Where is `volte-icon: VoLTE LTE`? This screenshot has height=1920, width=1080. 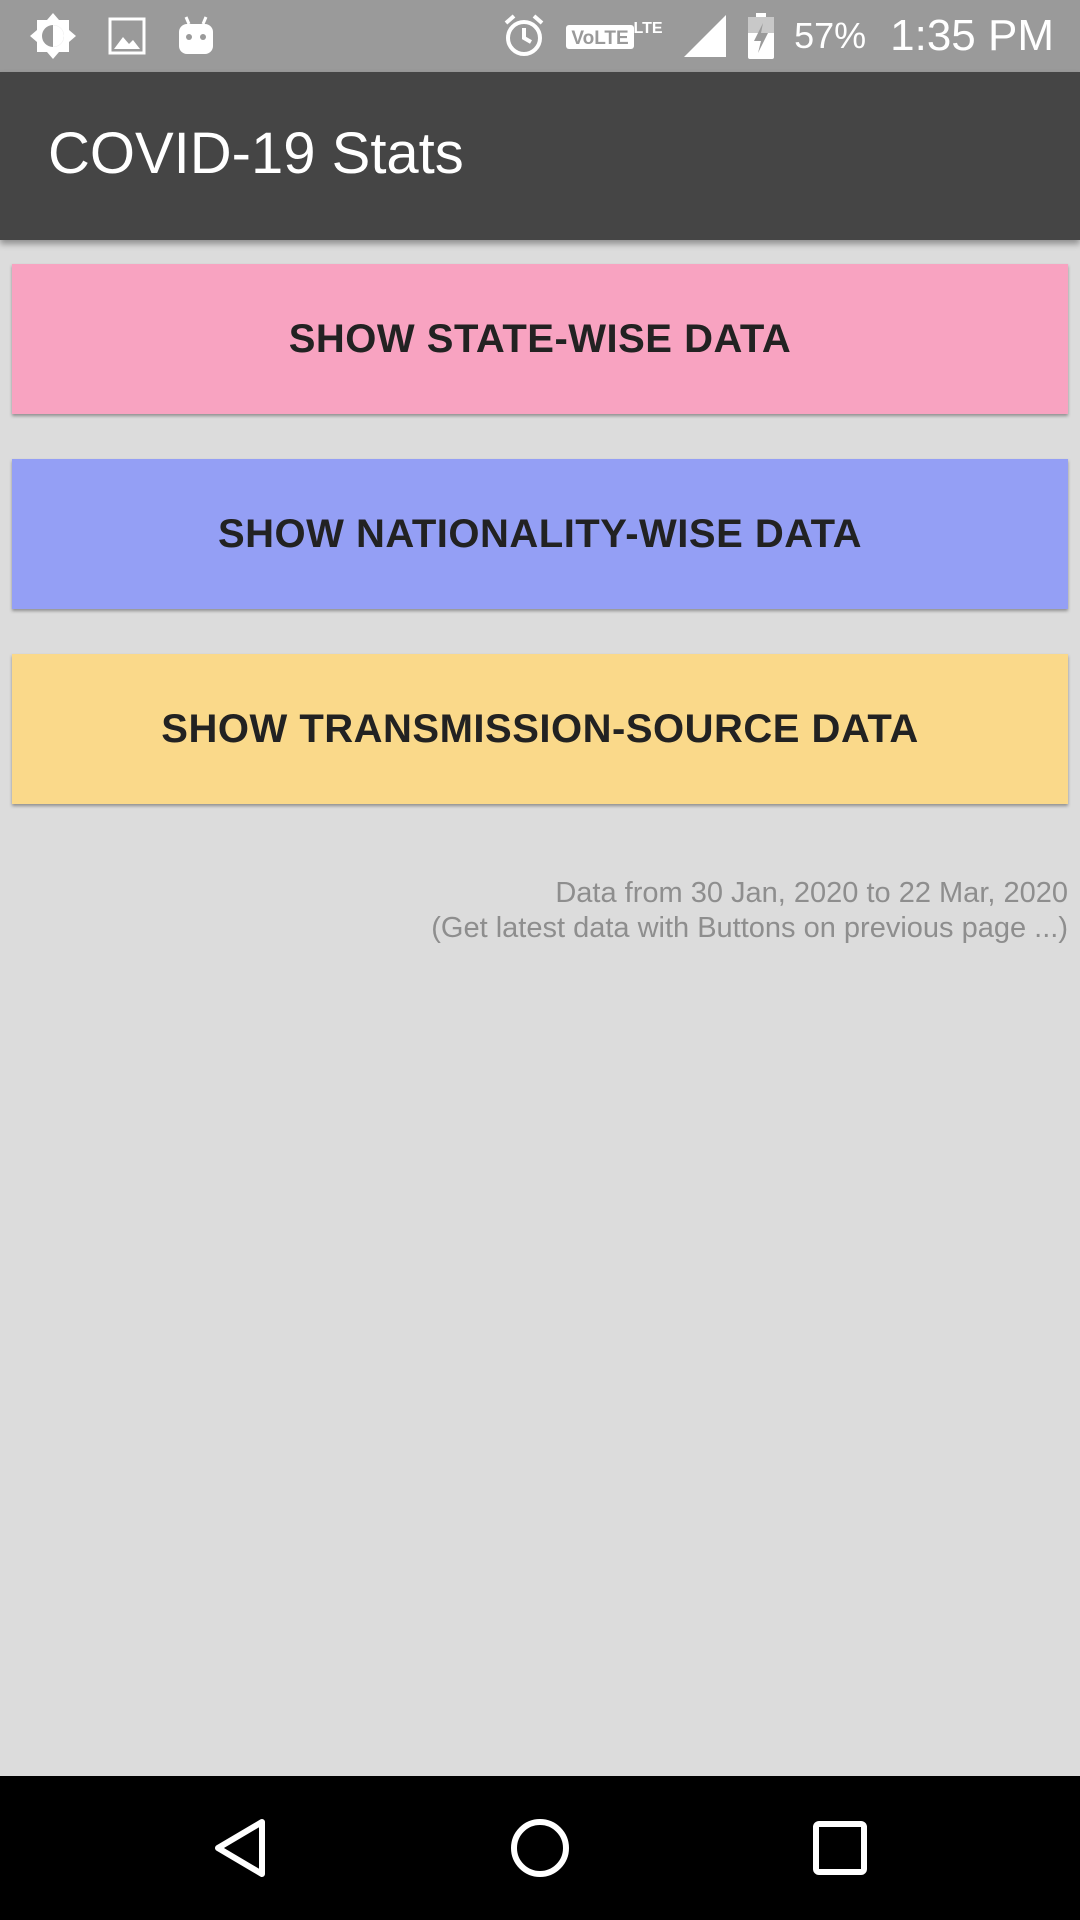
volte-icon: VoLTE LTE is located at coordinates (614, 34).